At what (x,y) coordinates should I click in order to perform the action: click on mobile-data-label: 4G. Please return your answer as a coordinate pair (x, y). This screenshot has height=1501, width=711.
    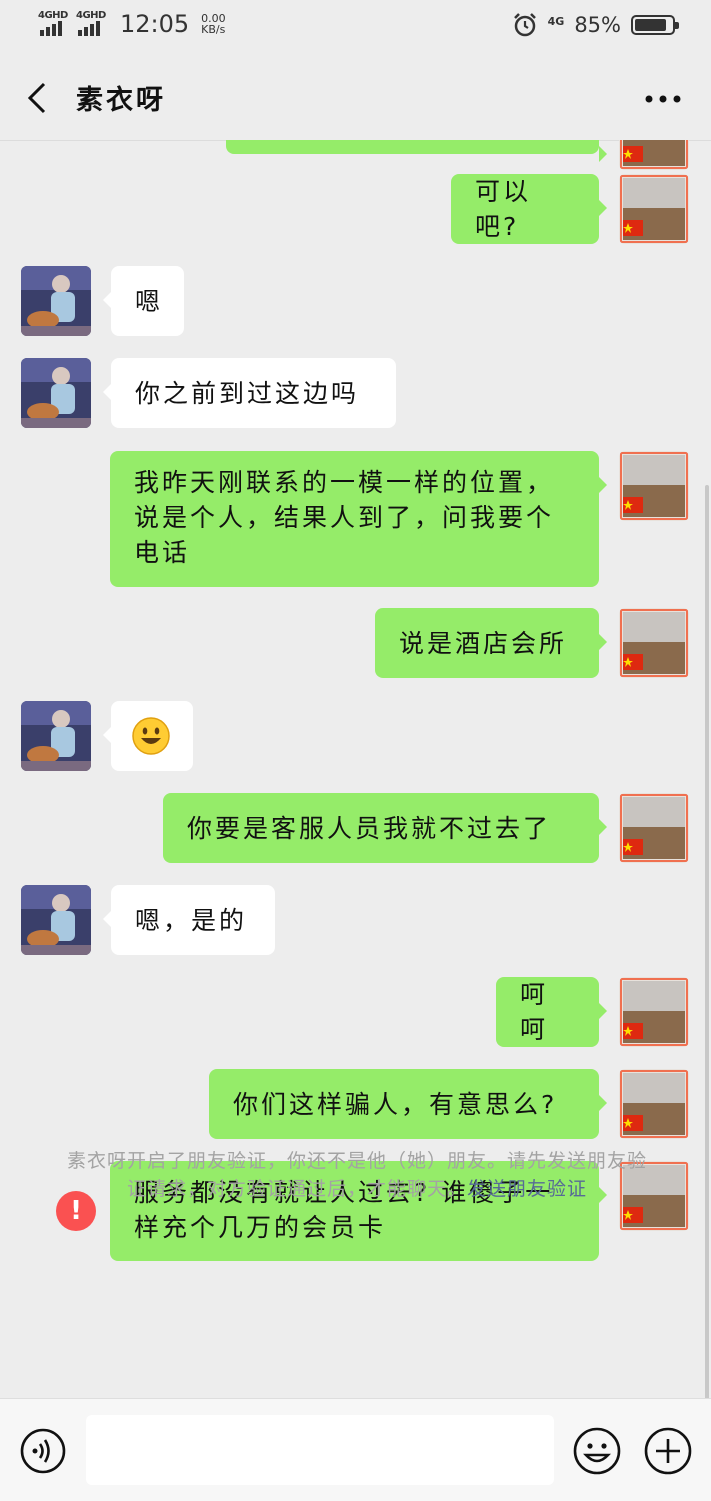
    Looking at the image, I should click on (556, 21).